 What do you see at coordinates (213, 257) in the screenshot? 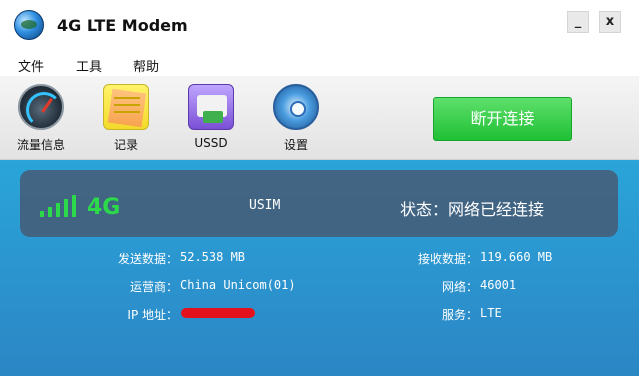
I see `sent-data-value: 52.538 MB` at bounding box center [213, 257].